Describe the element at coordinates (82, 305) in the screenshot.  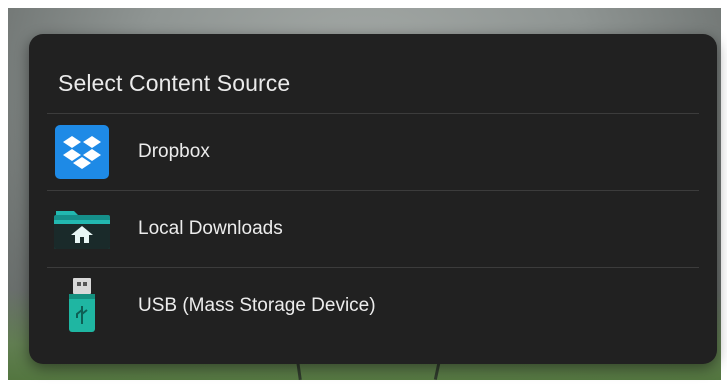
I see `usb-drive-icon` at that location.